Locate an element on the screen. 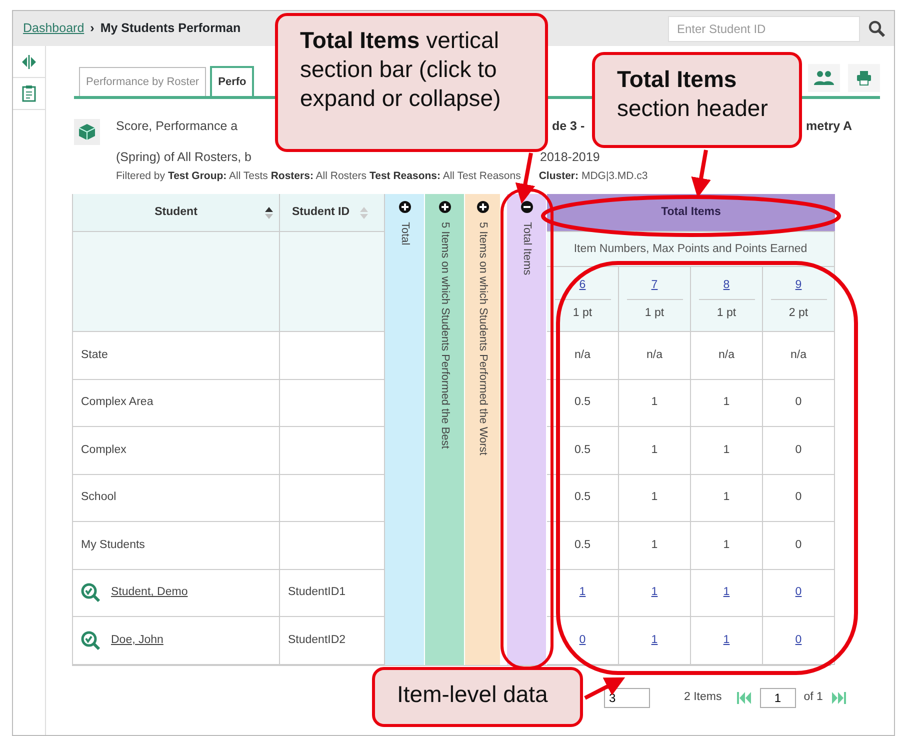 This screenshot has height=736, width=899. row-label: Complex is located at coordinates (103, 450).